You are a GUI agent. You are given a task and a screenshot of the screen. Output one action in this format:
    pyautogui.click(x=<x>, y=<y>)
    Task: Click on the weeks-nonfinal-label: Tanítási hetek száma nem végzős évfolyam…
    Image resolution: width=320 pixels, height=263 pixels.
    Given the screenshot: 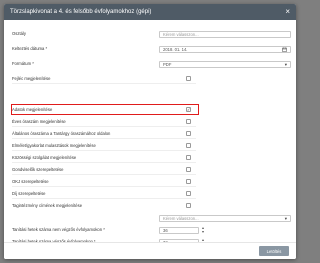 What is the action you would take?
    pyautogui.click(x=58, y=229)
    